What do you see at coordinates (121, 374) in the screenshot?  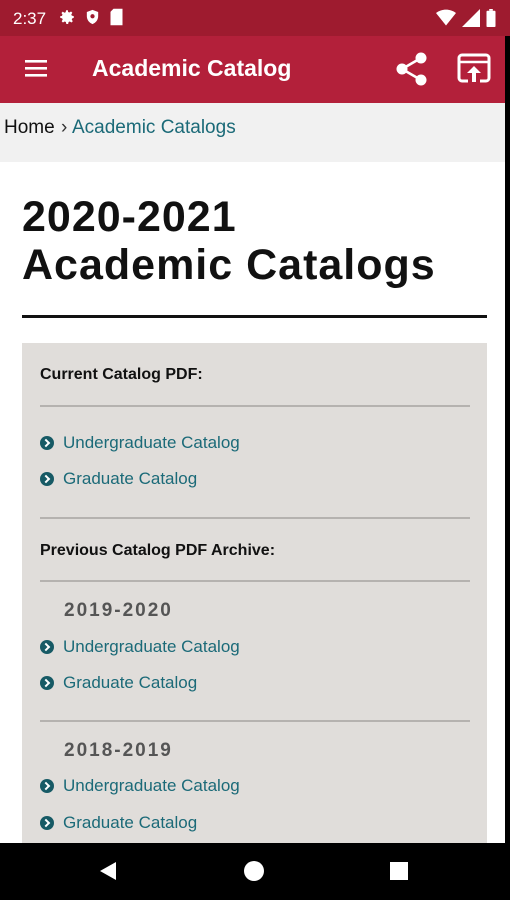 I see `current-catalog-label: Current Catalog PDF:` at bounding box center [121, 374].